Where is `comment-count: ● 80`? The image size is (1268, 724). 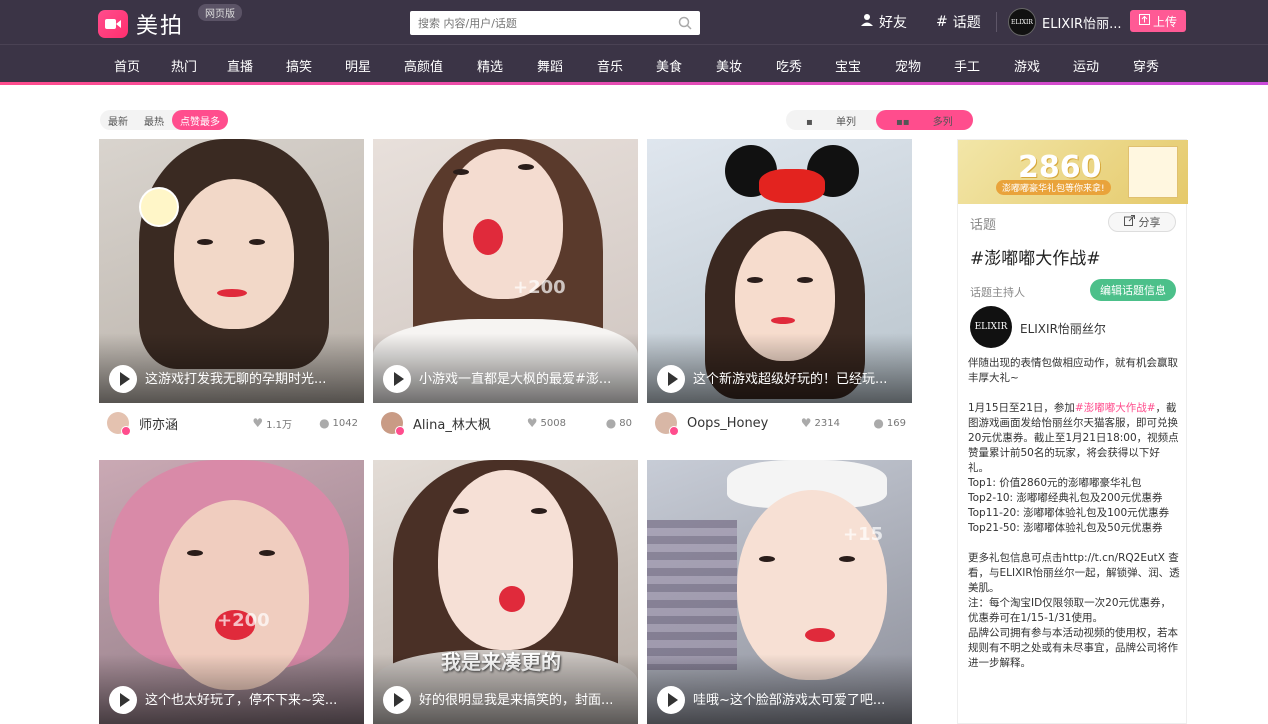 comment-count: ● 80 is located at coordinates (619, 423).